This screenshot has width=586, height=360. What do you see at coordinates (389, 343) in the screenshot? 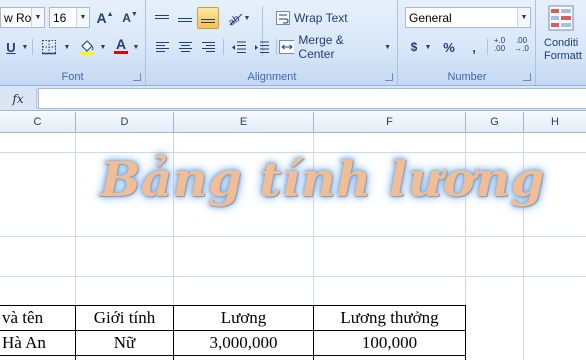
I see `row-1-bonus-cell: 100,000` at bounding box center [389, 343].